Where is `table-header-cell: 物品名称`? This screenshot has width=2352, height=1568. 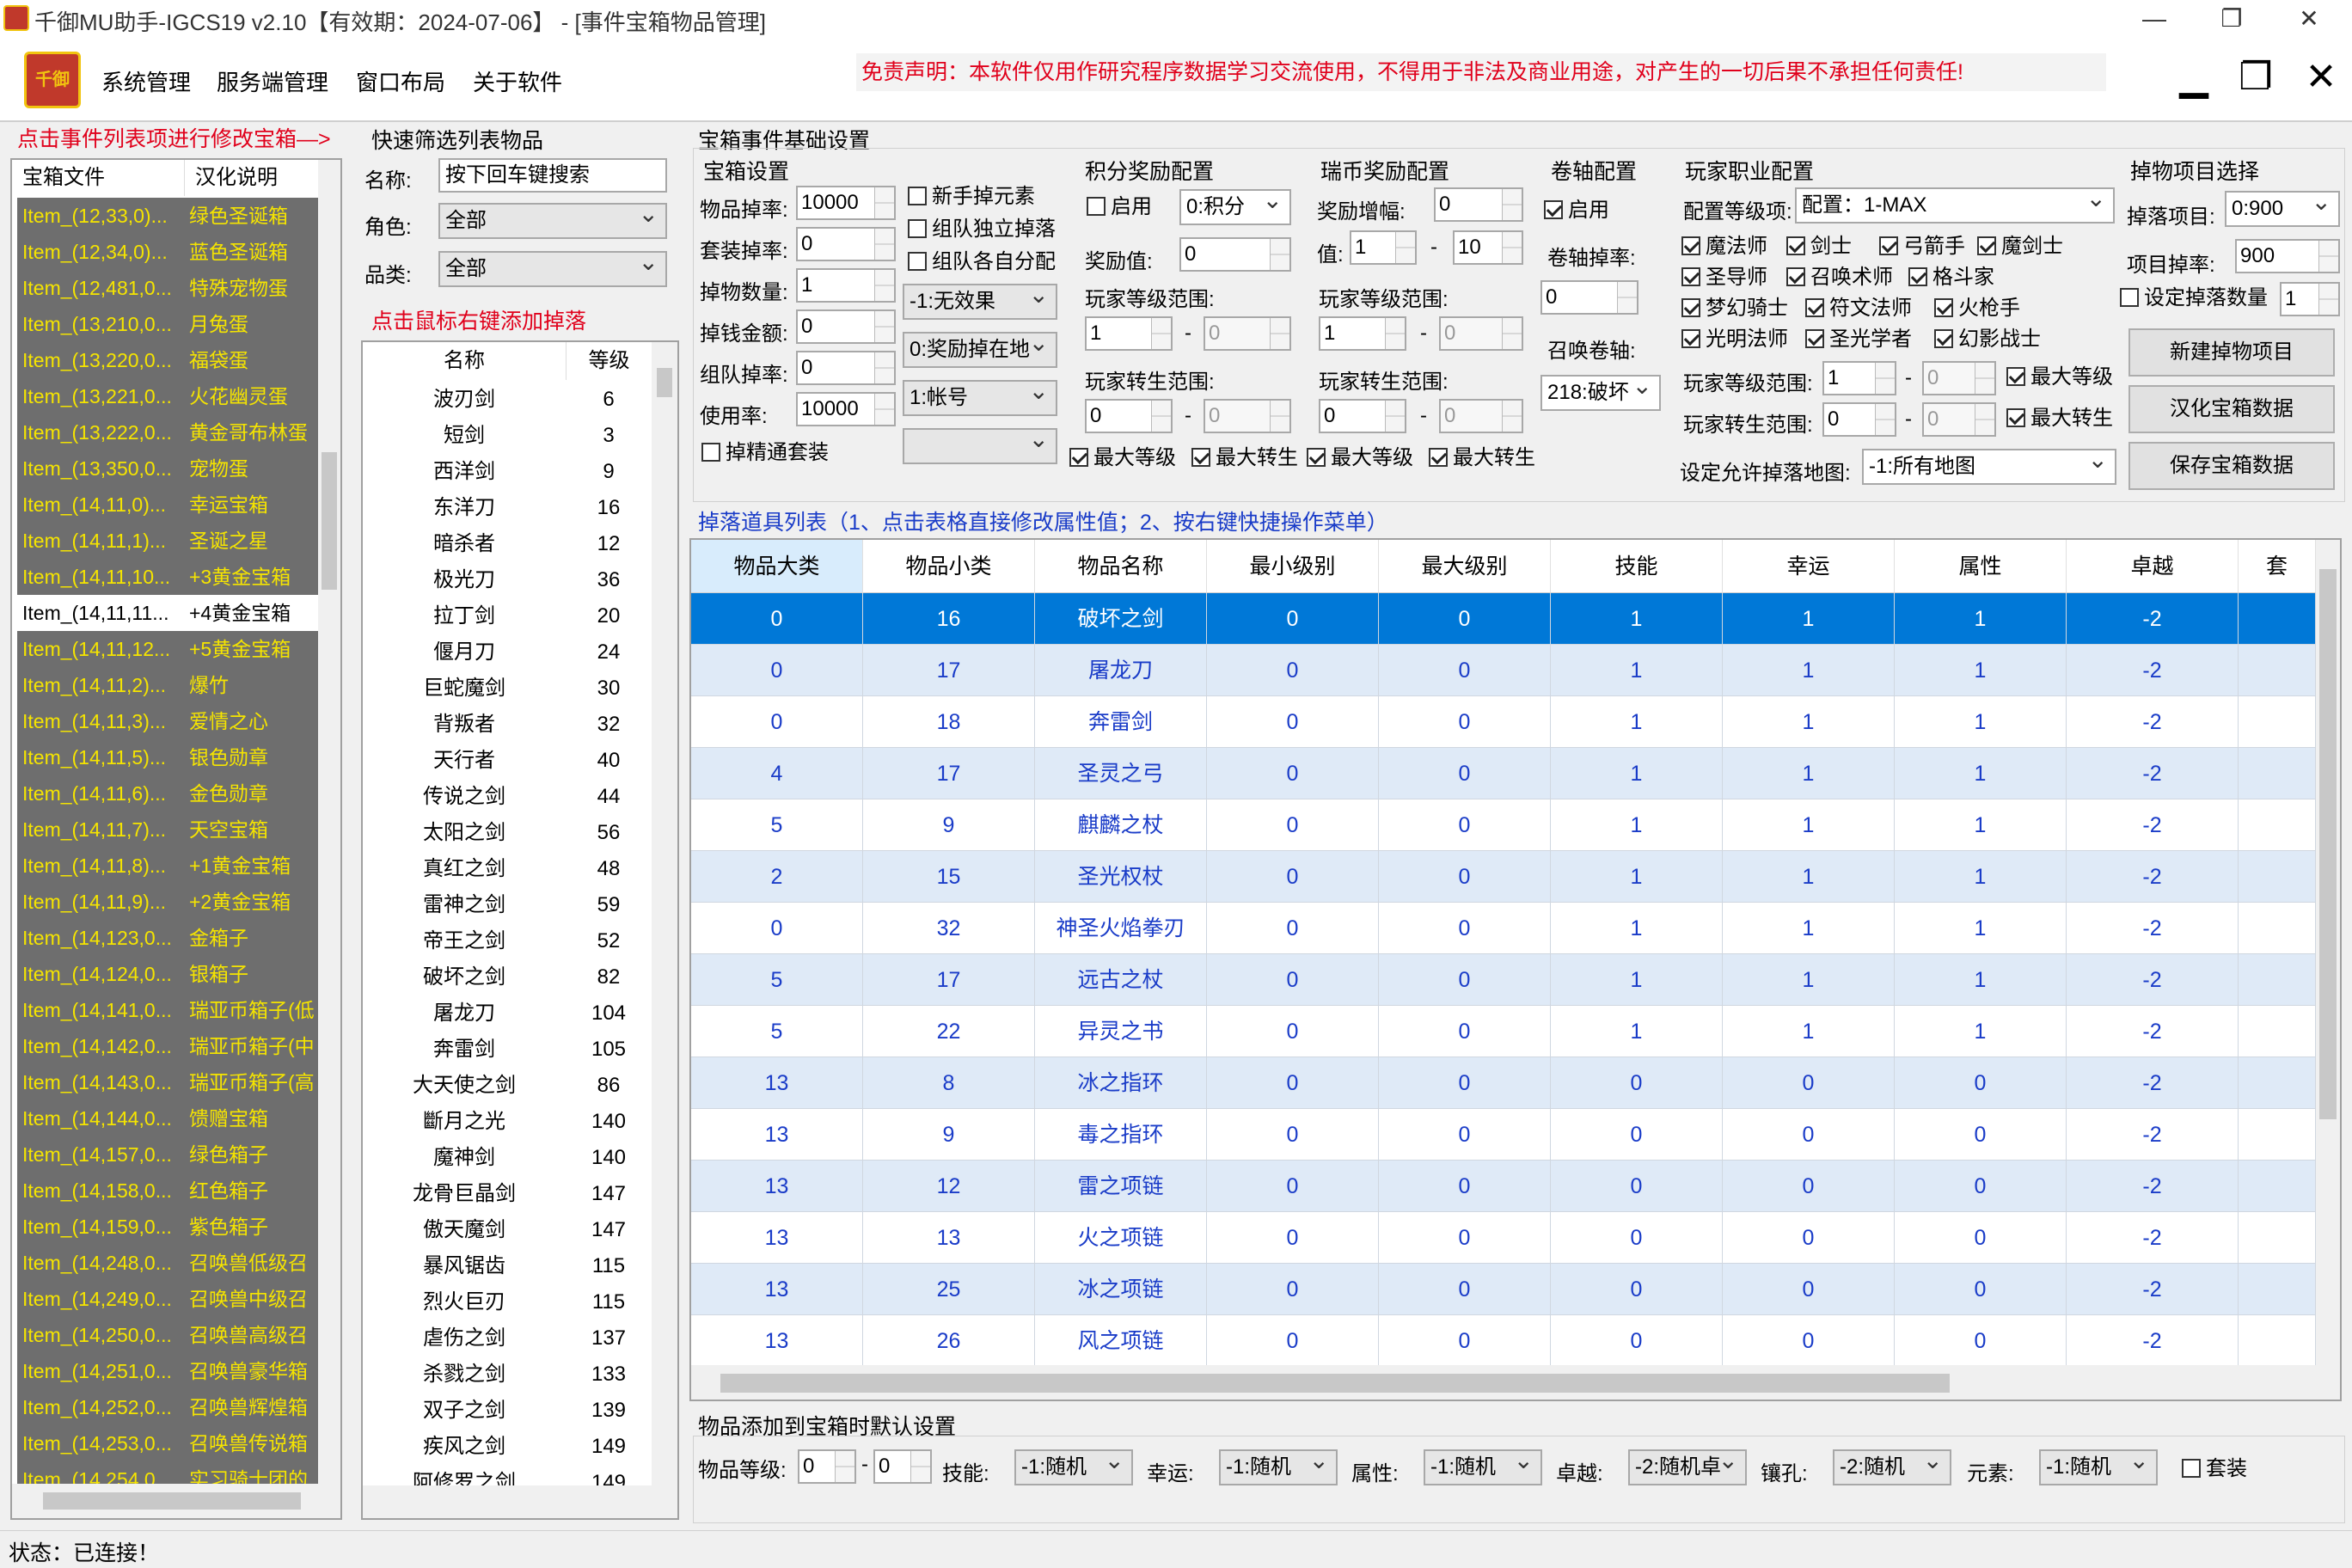 table-header-cell: 物品名称 is located at coordinates (1121, 566).